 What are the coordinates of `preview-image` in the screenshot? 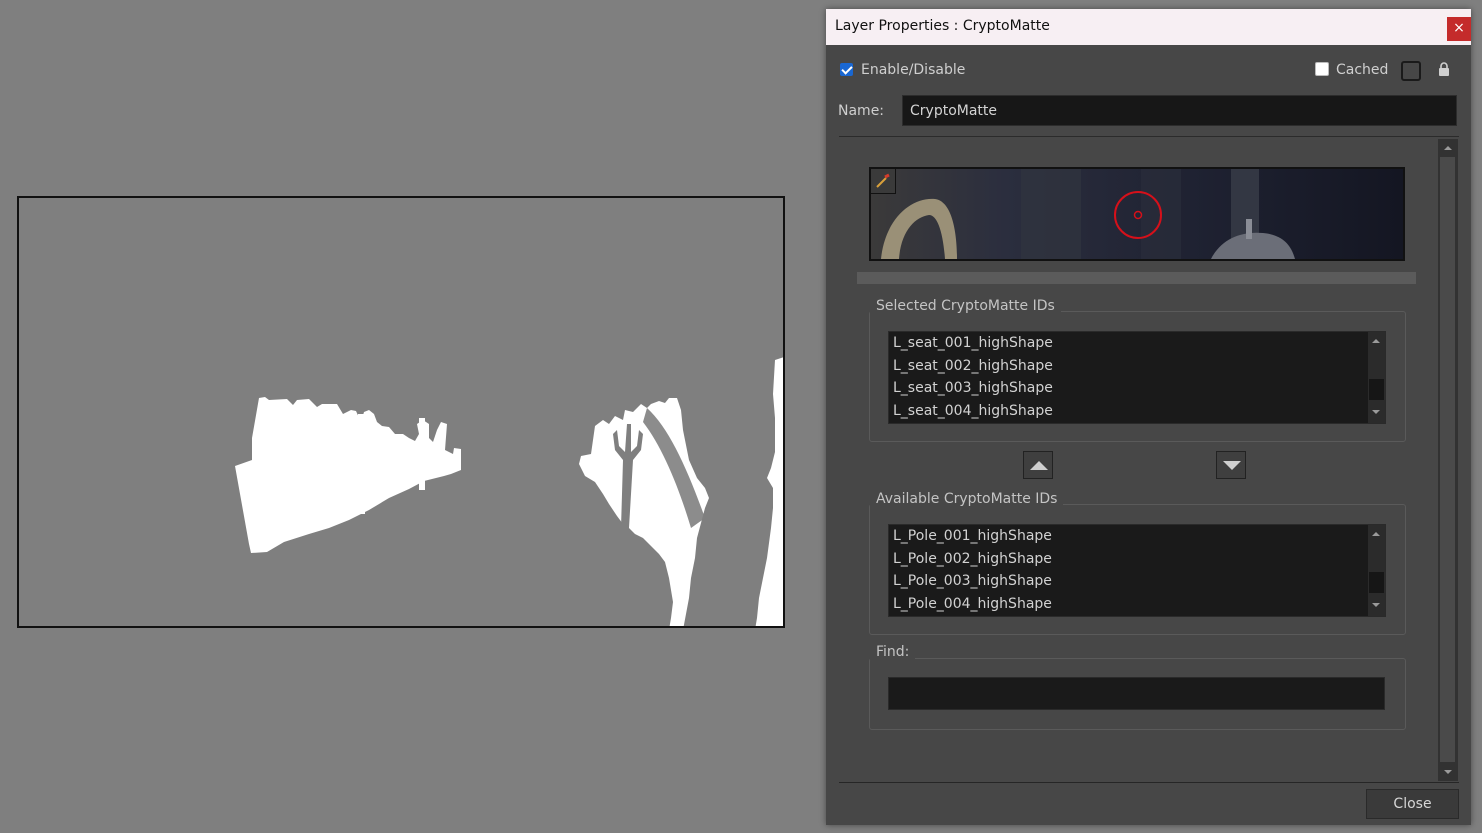 It's located at (1137, 214).